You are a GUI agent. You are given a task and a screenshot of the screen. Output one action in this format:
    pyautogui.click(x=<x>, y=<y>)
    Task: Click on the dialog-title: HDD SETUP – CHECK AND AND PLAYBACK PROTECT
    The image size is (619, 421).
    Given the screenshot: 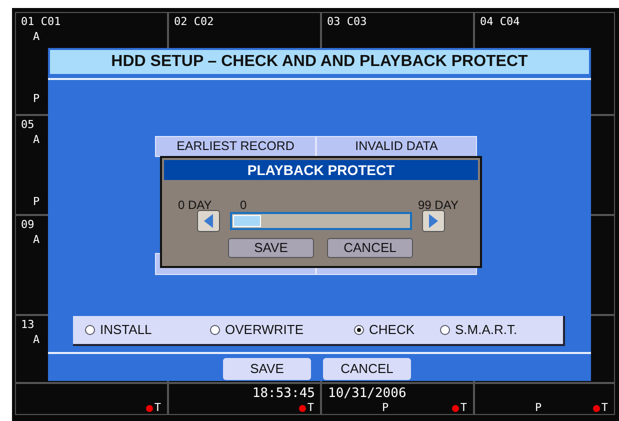 What is the action you would take?
    pyautogui.click(x=319, y=62)
    